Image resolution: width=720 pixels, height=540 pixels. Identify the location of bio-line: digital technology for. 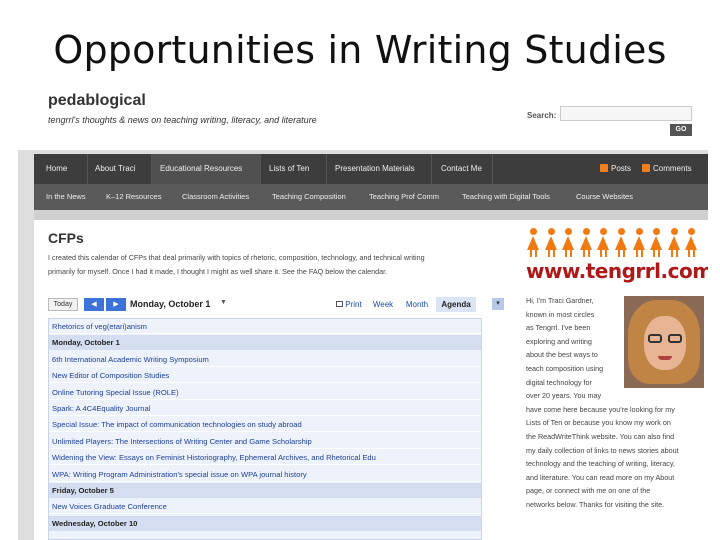
(559, 382).